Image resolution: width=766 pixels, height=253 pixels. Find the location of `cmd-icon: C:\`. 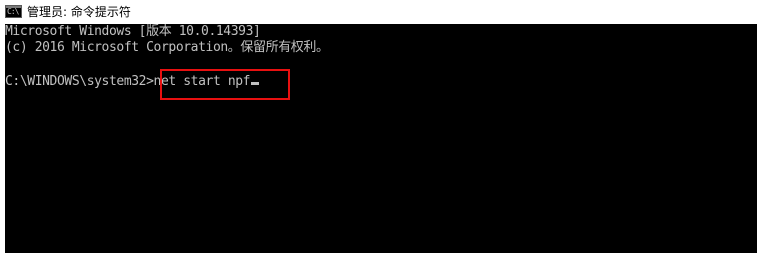

cmd-icon: C:\ is located at coordinates (13, 11).